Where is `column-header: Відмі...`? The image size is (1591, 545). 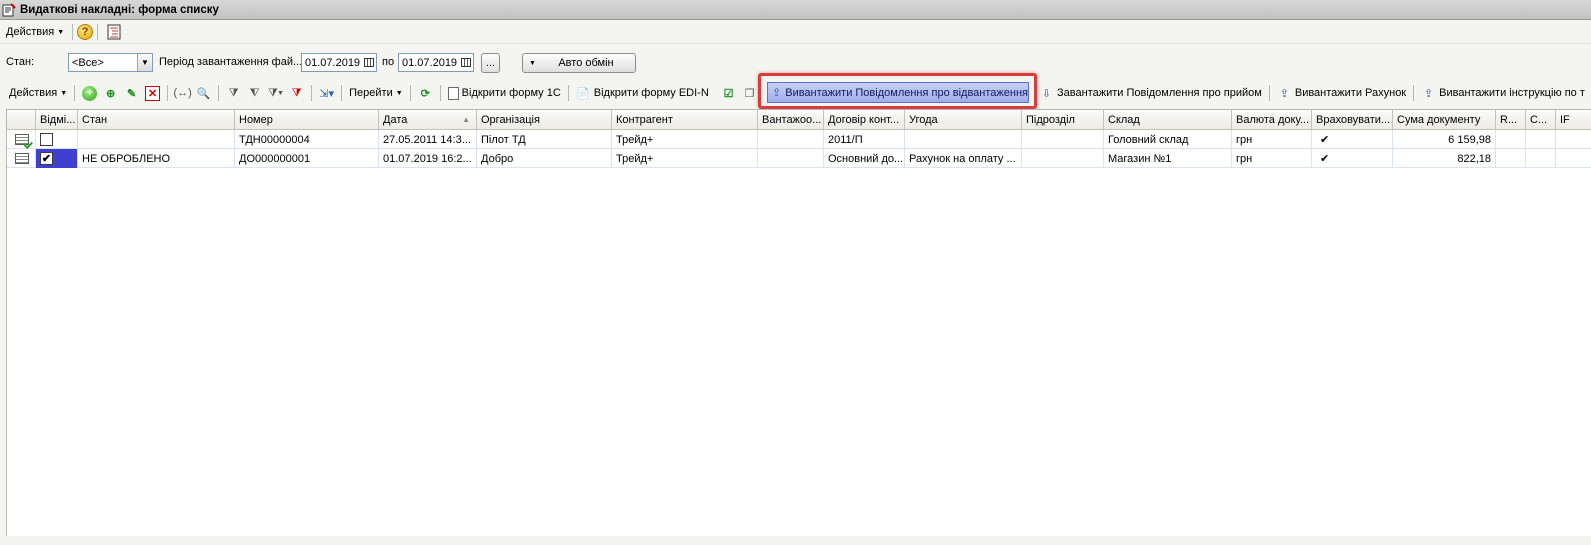
column-header: Відмі... is located at coordinates (57, 120).